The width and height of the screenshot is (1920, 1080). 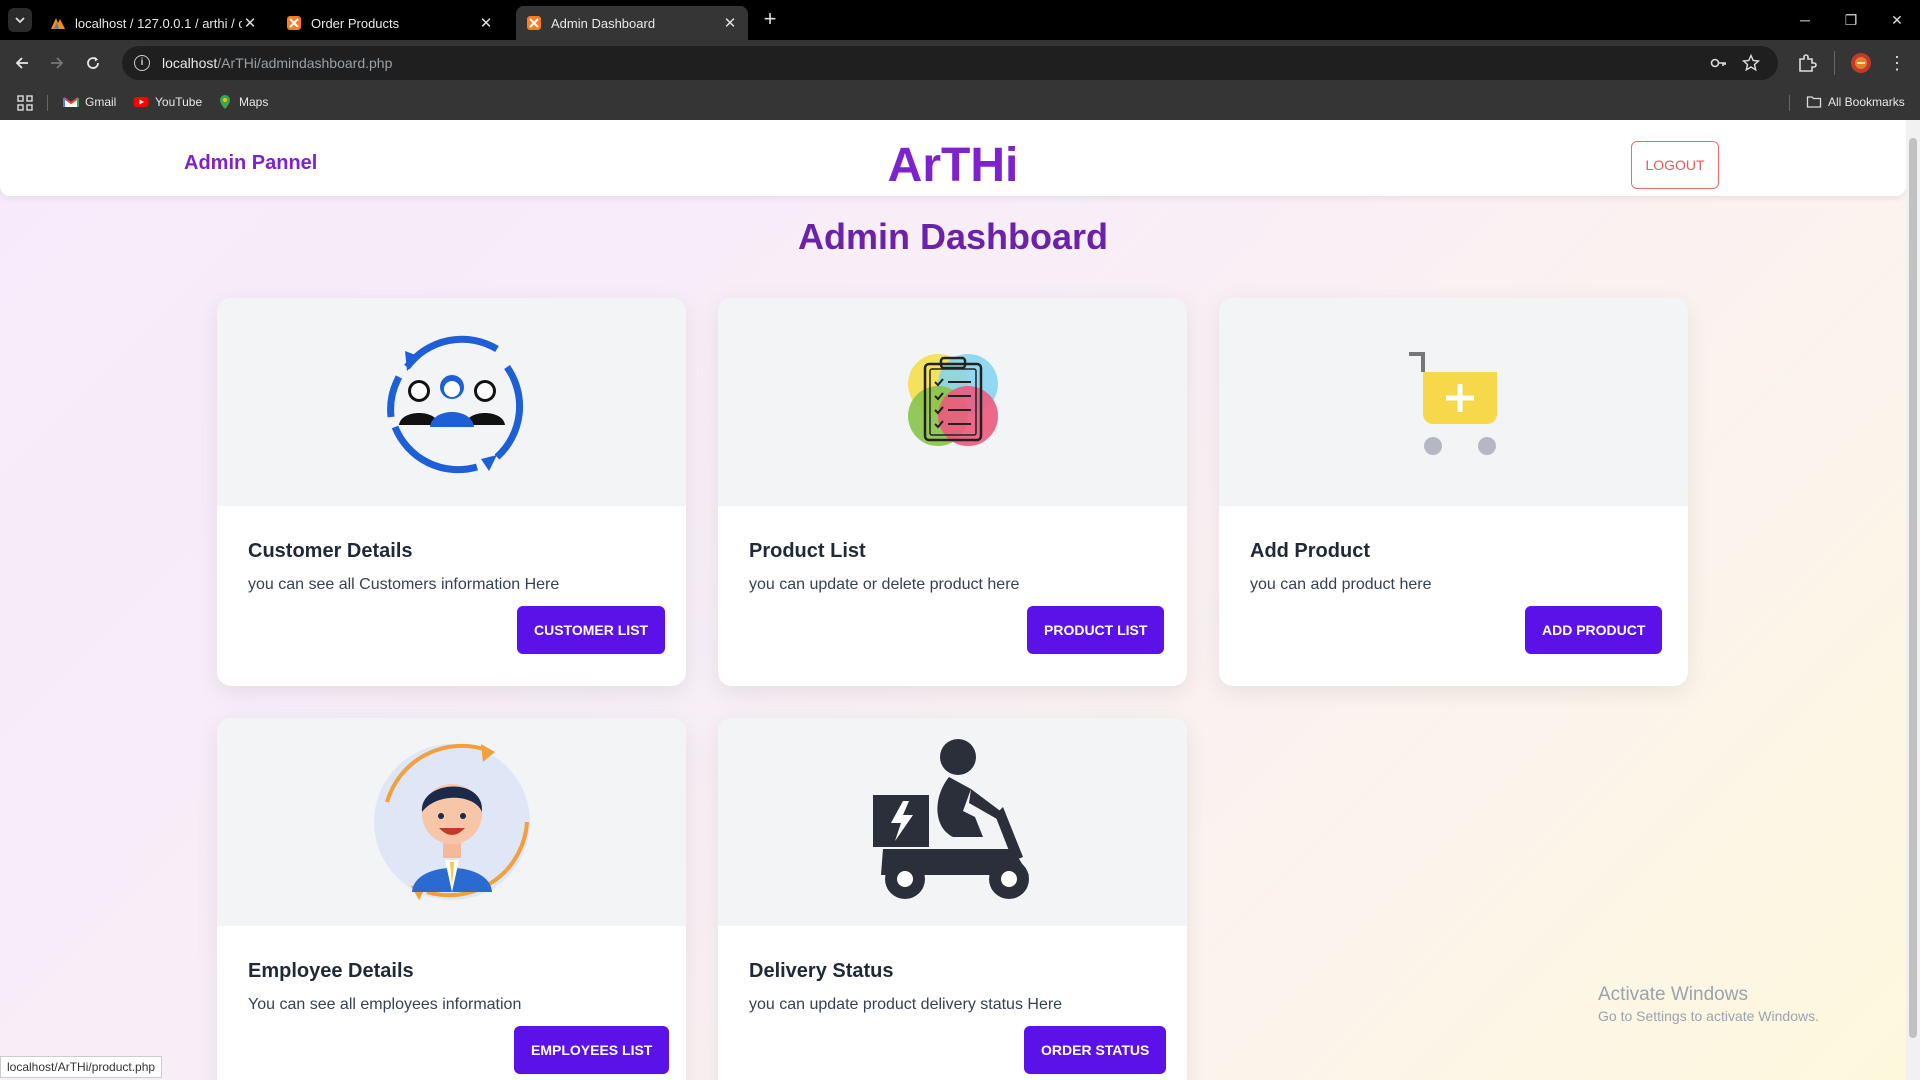 What do you see at coordinates (141, 102) in the screenshot?
I see `youtube-icon` at bounding box center [141, 102].